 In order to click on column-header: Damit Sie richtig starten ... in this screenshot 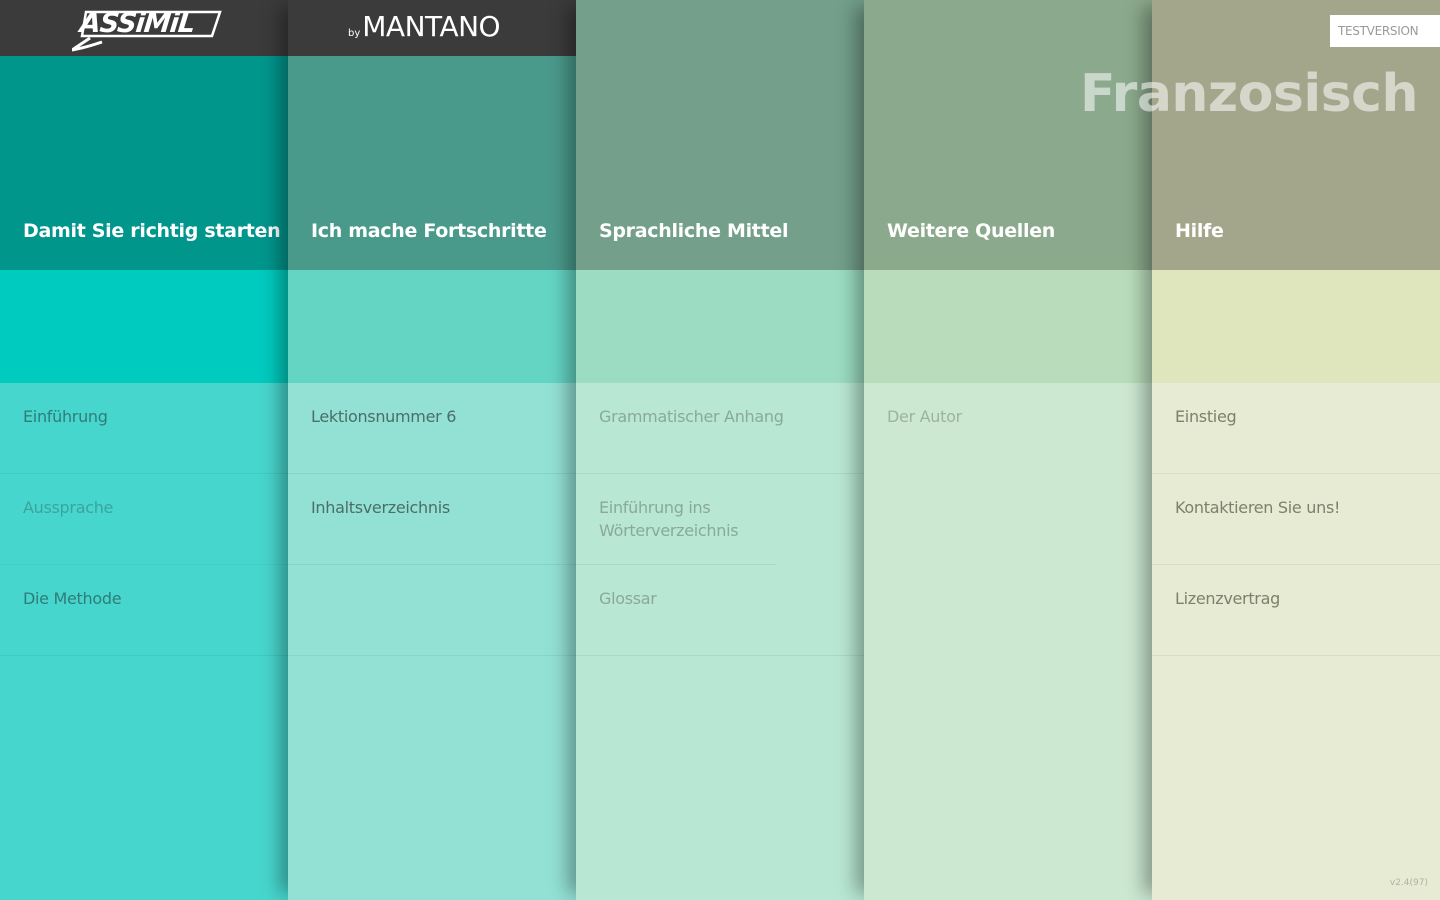, I will do `click(144, 163)`.